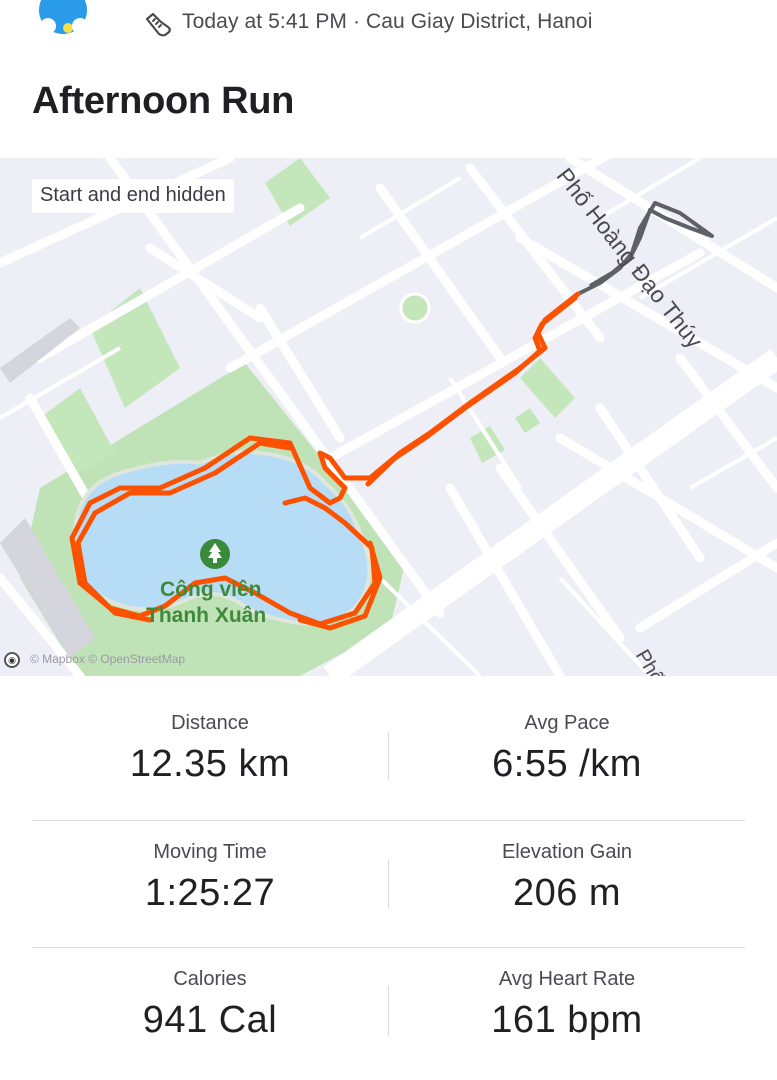  I want to click on park-label: Thanh Xuân, so click(206, 615).